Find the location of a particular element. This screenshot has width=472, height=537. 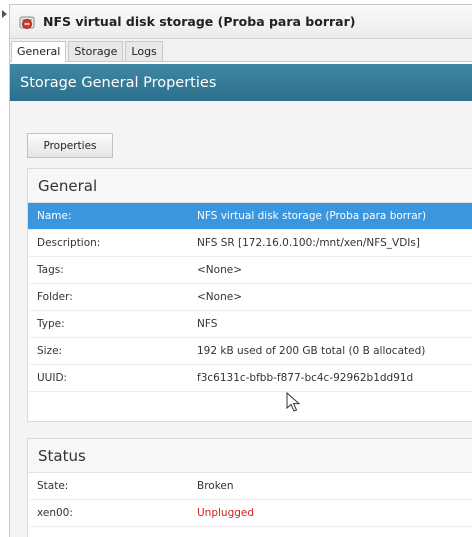

row-label: Name: is located at coordinates (54, 216).